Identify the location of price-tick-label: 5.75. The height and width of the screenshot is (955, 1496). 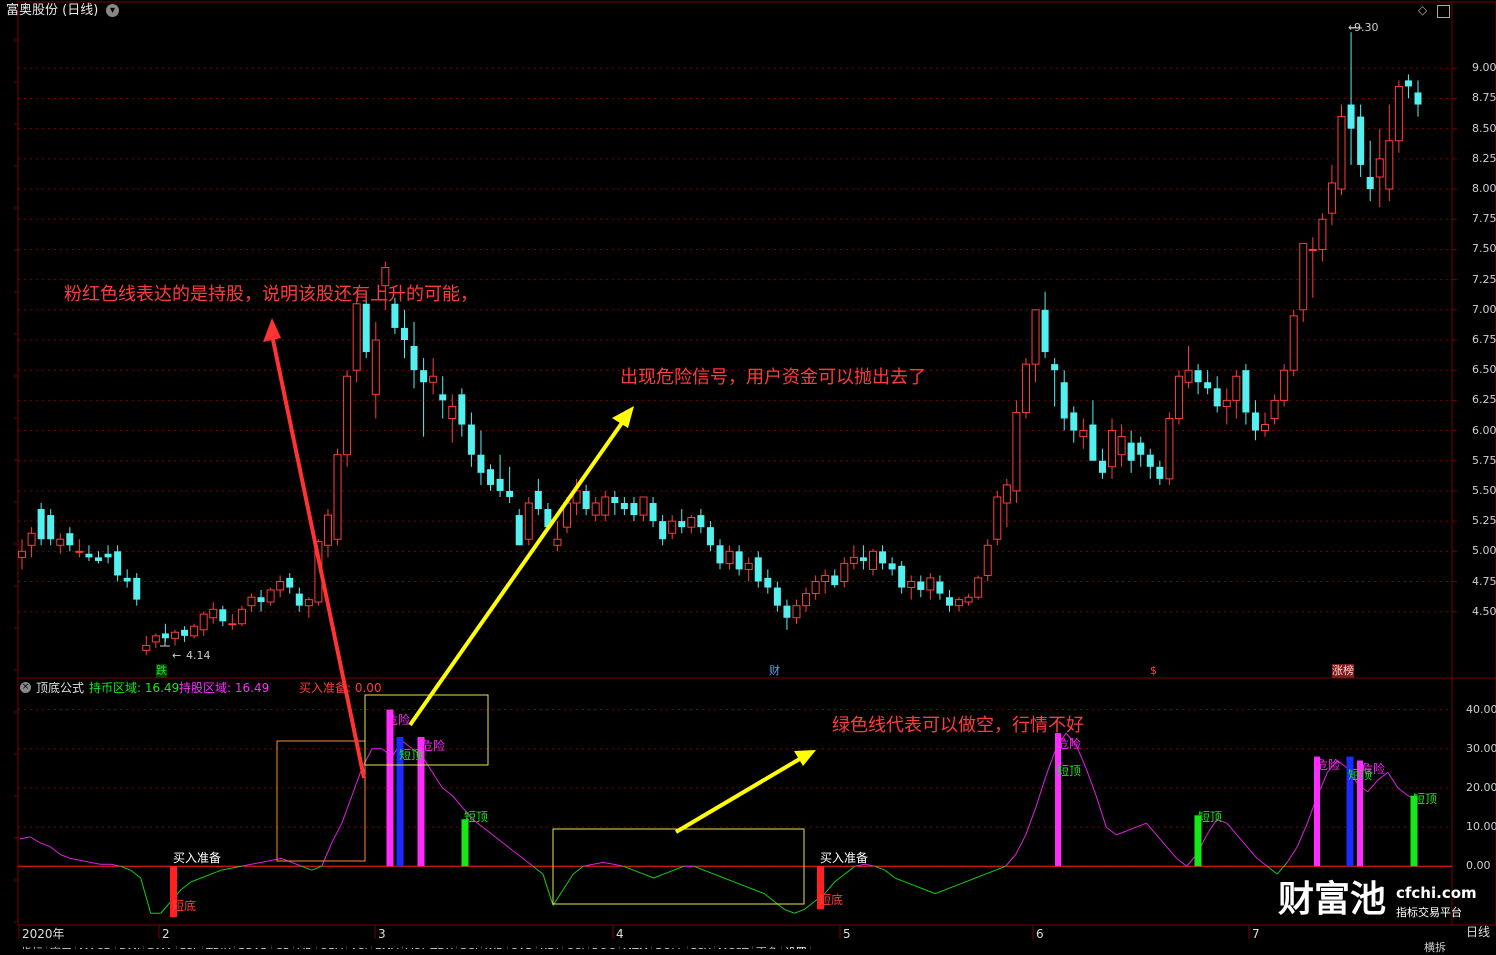
(1484, 460).